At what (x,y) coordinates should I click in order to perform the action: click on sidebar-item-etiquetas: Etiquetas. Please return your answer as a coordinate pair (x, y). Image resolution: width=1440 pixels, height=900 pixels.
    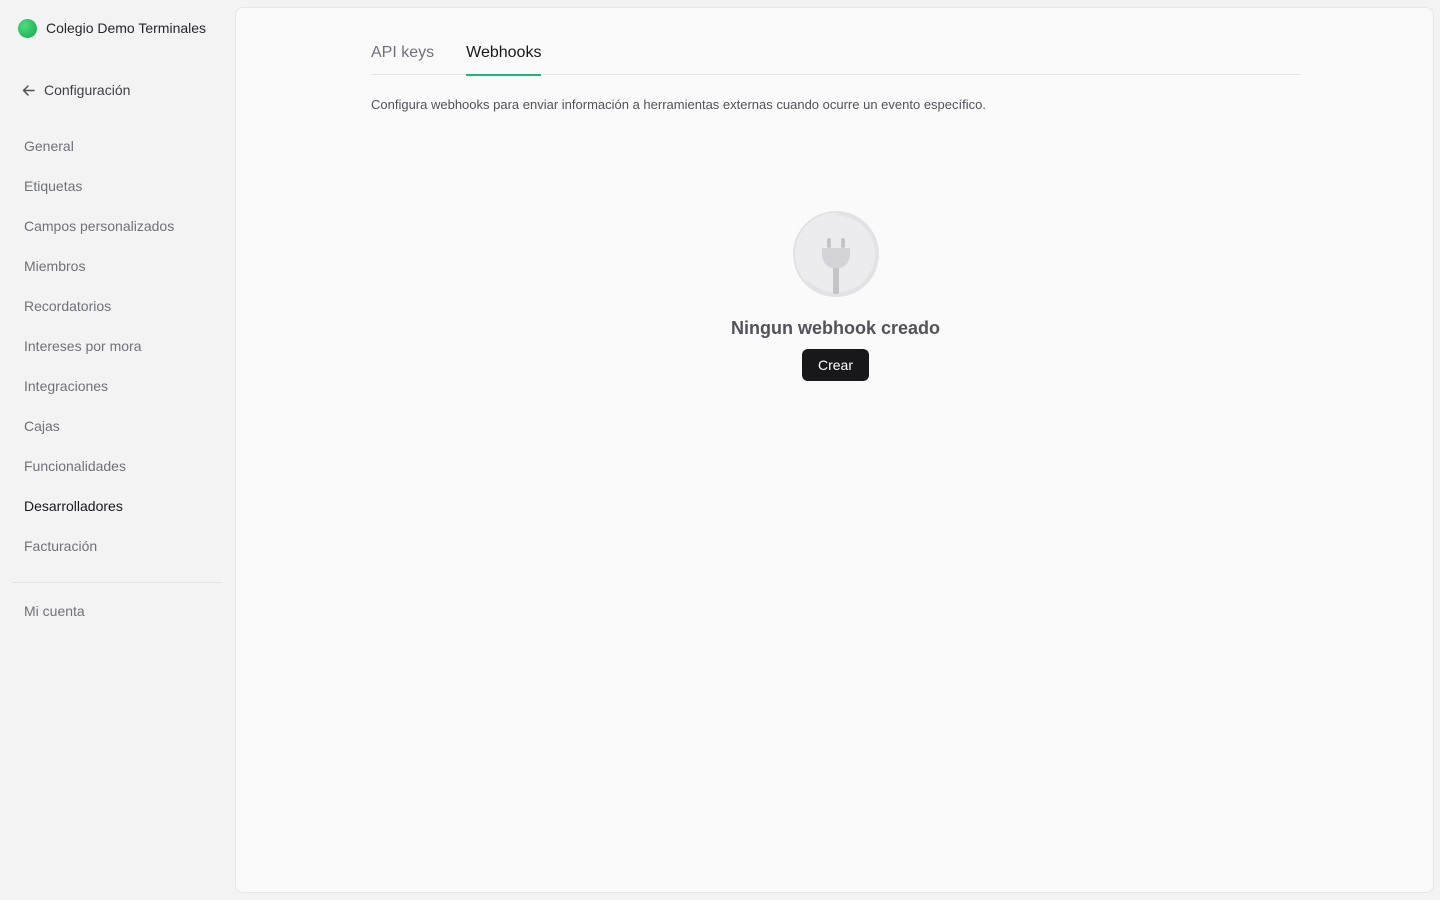
    Looking at the image, I should click on (117, 186).